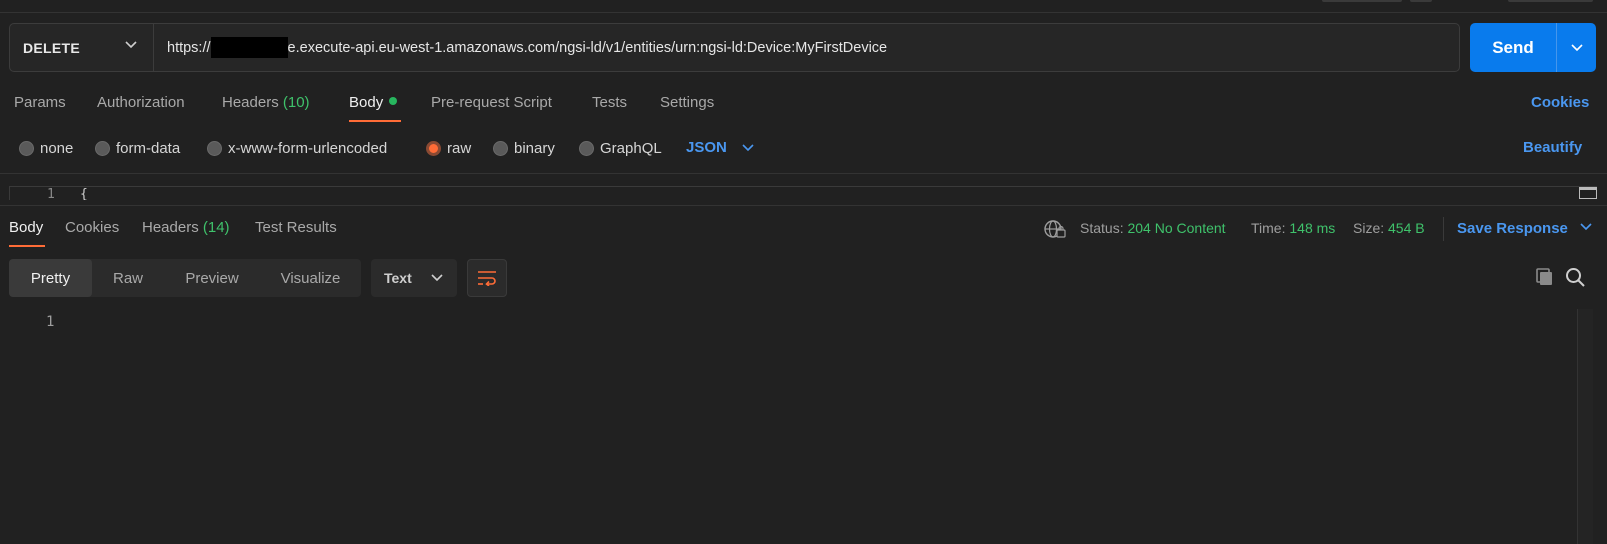 The image size is (1607, 544). Describe the element at coordinates (82, 47) in the screenshot. I see `method-select: DELETE` at that location.